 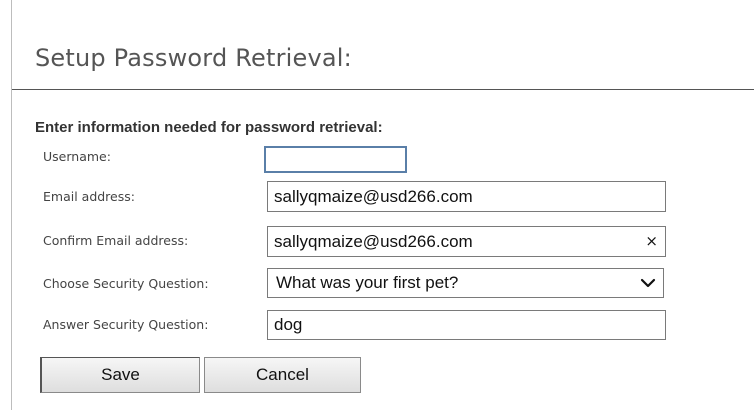 What do you see at coordinates (11, 205) in the screenshot?
I see `left-border-divider` at bounding box center [11, 205].